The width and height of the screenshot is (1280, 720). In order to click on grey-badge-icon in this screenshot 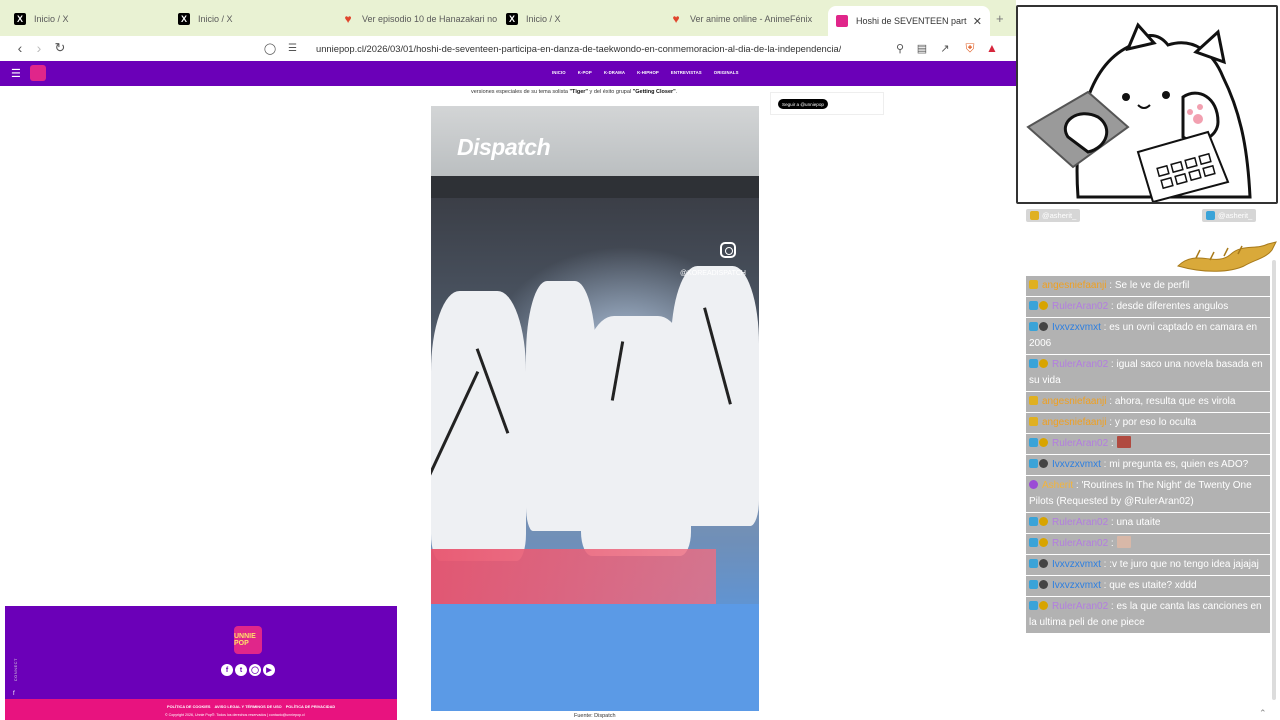, I will do `click(1043, 326)`.